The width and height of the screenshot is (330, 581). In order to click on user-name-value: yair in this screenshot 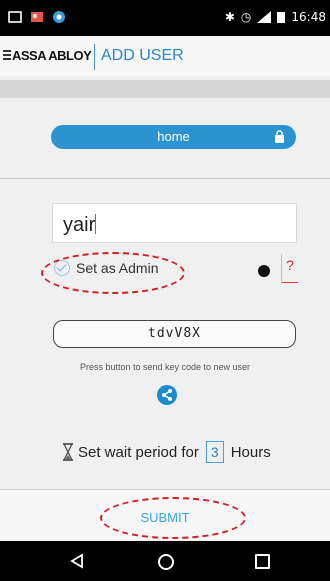, I will do `click(79, 225)`.